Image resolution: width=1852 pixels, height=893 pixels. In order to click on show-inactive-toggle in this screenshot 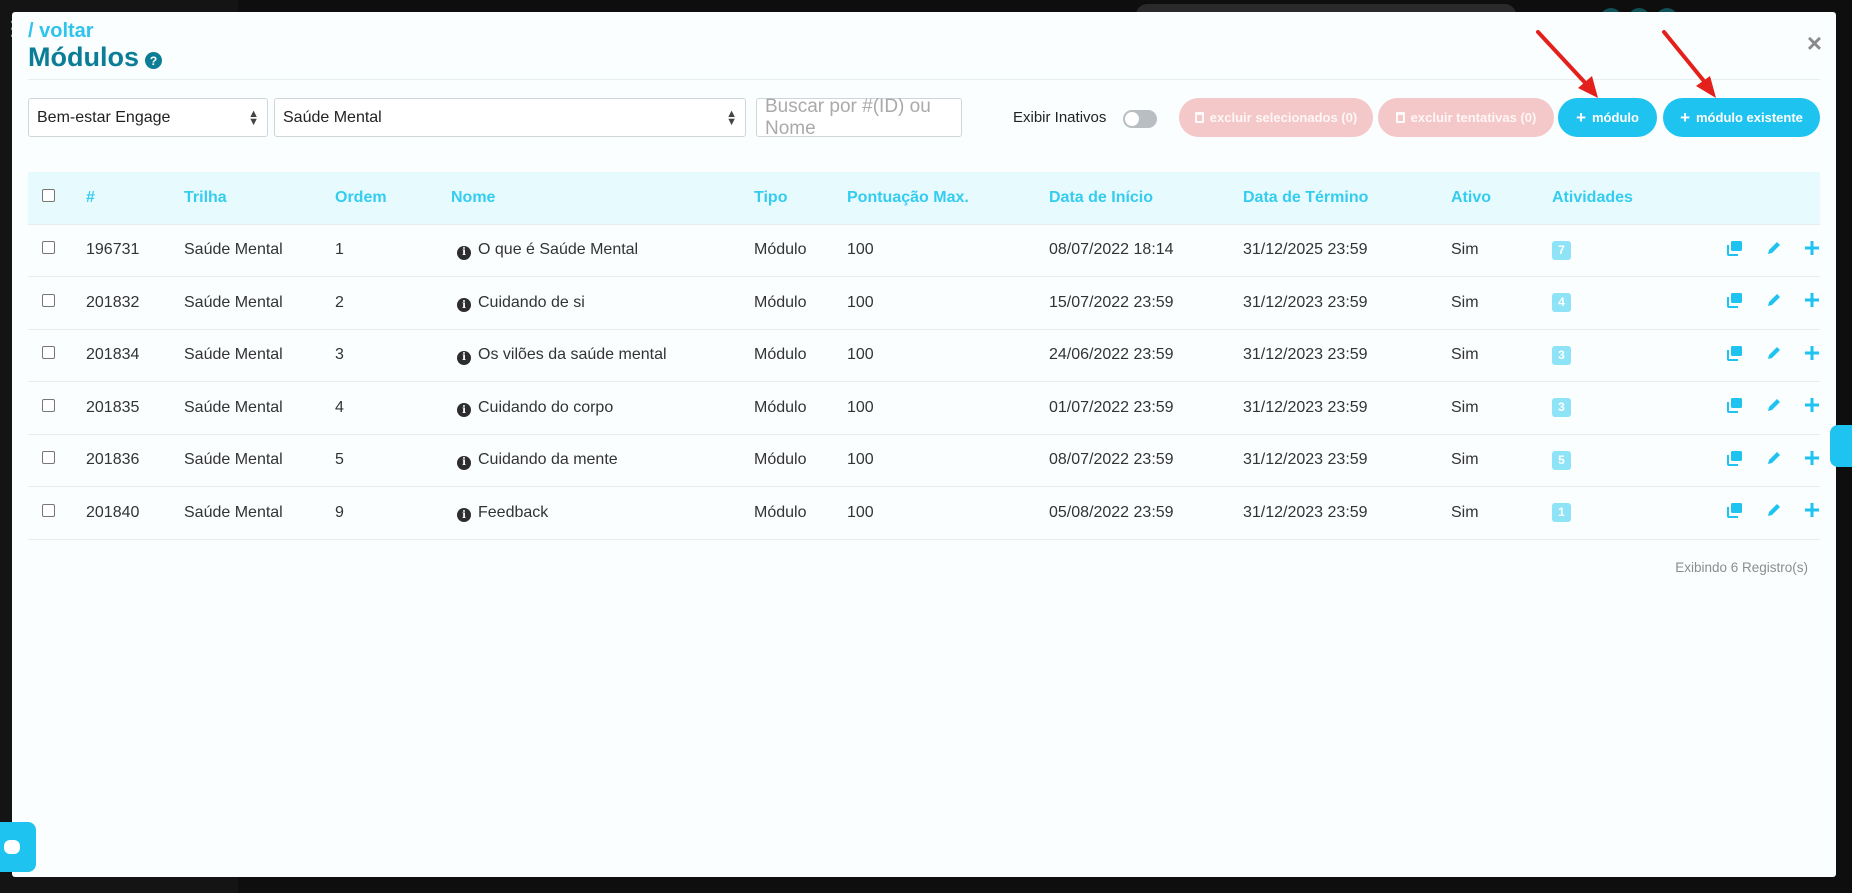, I will do `click(1140, 119)`.